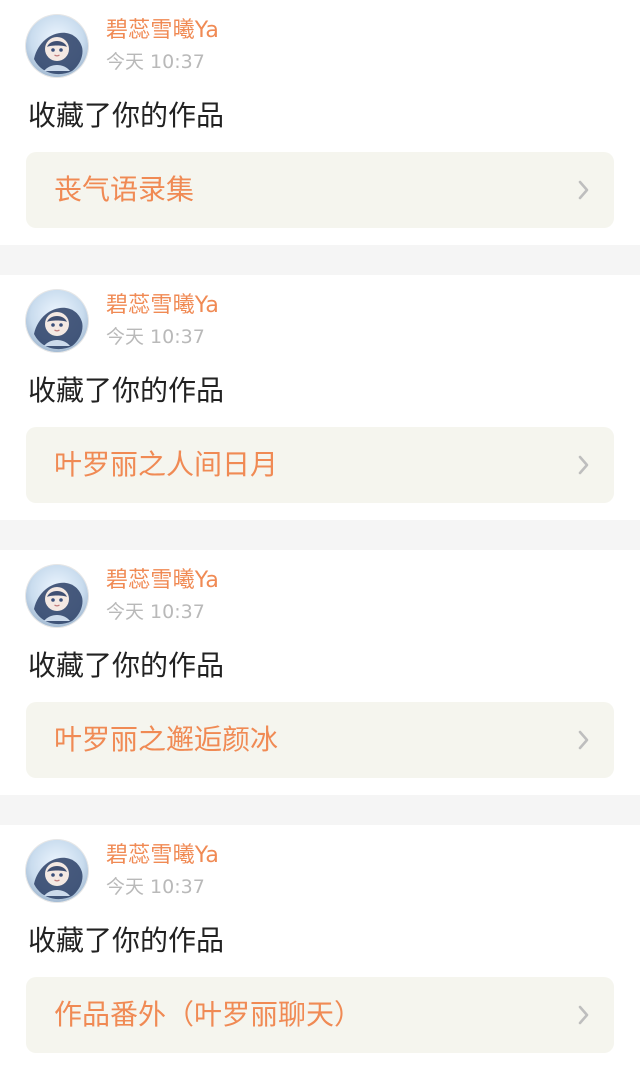  What do you see at coordinates (320, 465) in the screenshot?
I see `work-link: 叶罗丽之人间日月` at bounding box center [320, 465].